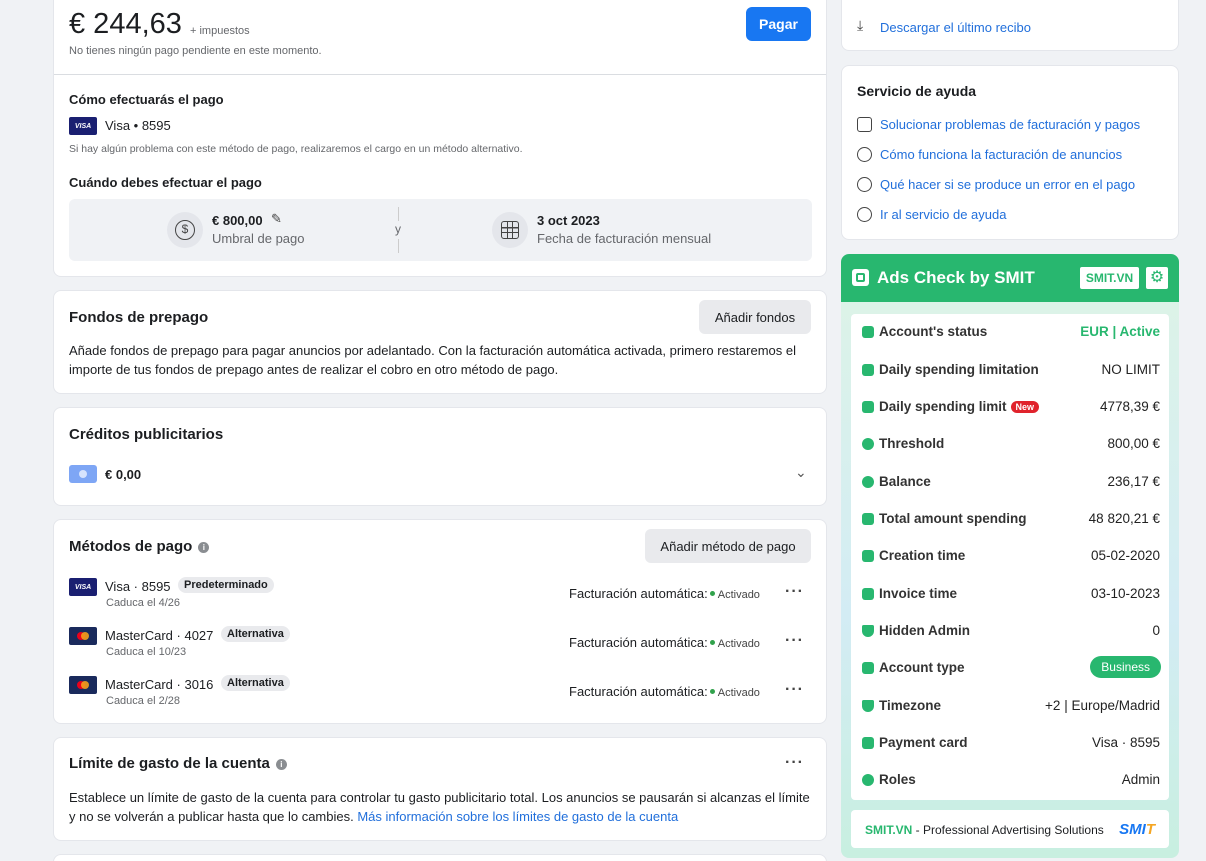 The height and width of the screenshot is (861, 1206). What do you see at coordinates (868, 780) in the screenshot?
I see `users-gear-icon` at bounding box center [868, 780].